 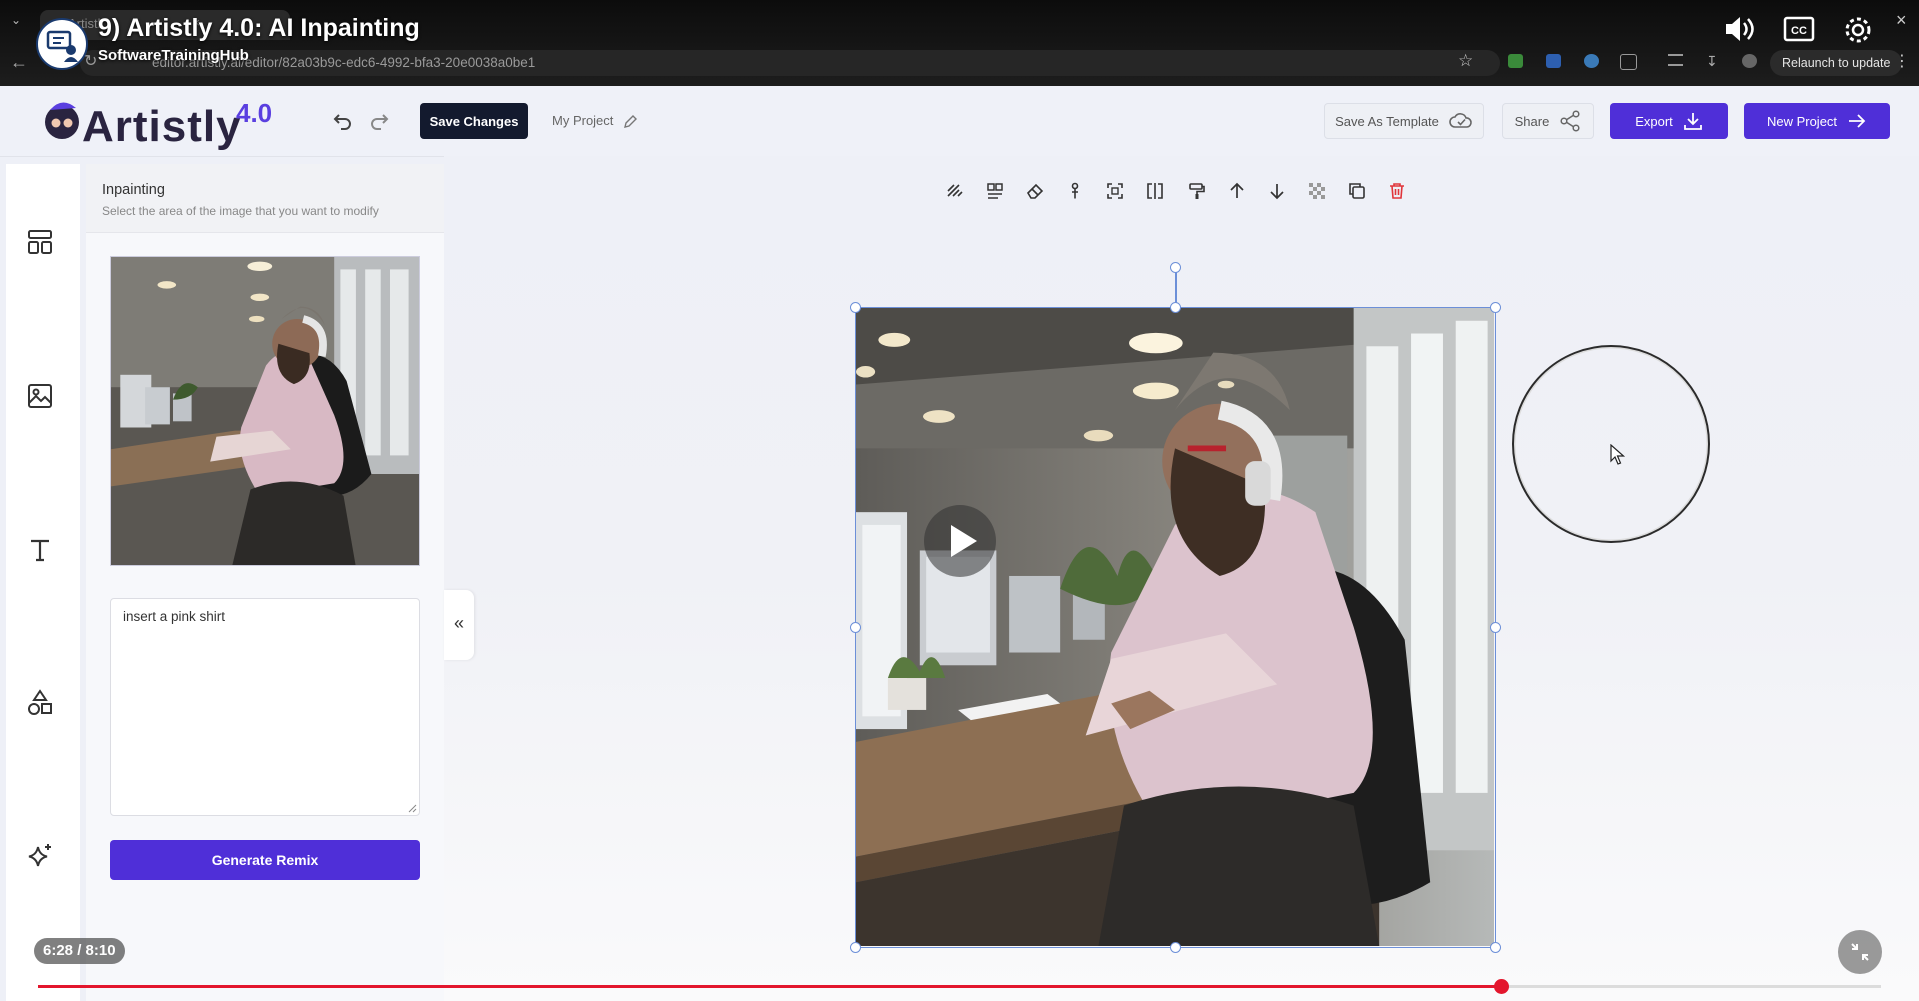 I want to click on mouse-pointer-icon, so click(x=1618, y=454).